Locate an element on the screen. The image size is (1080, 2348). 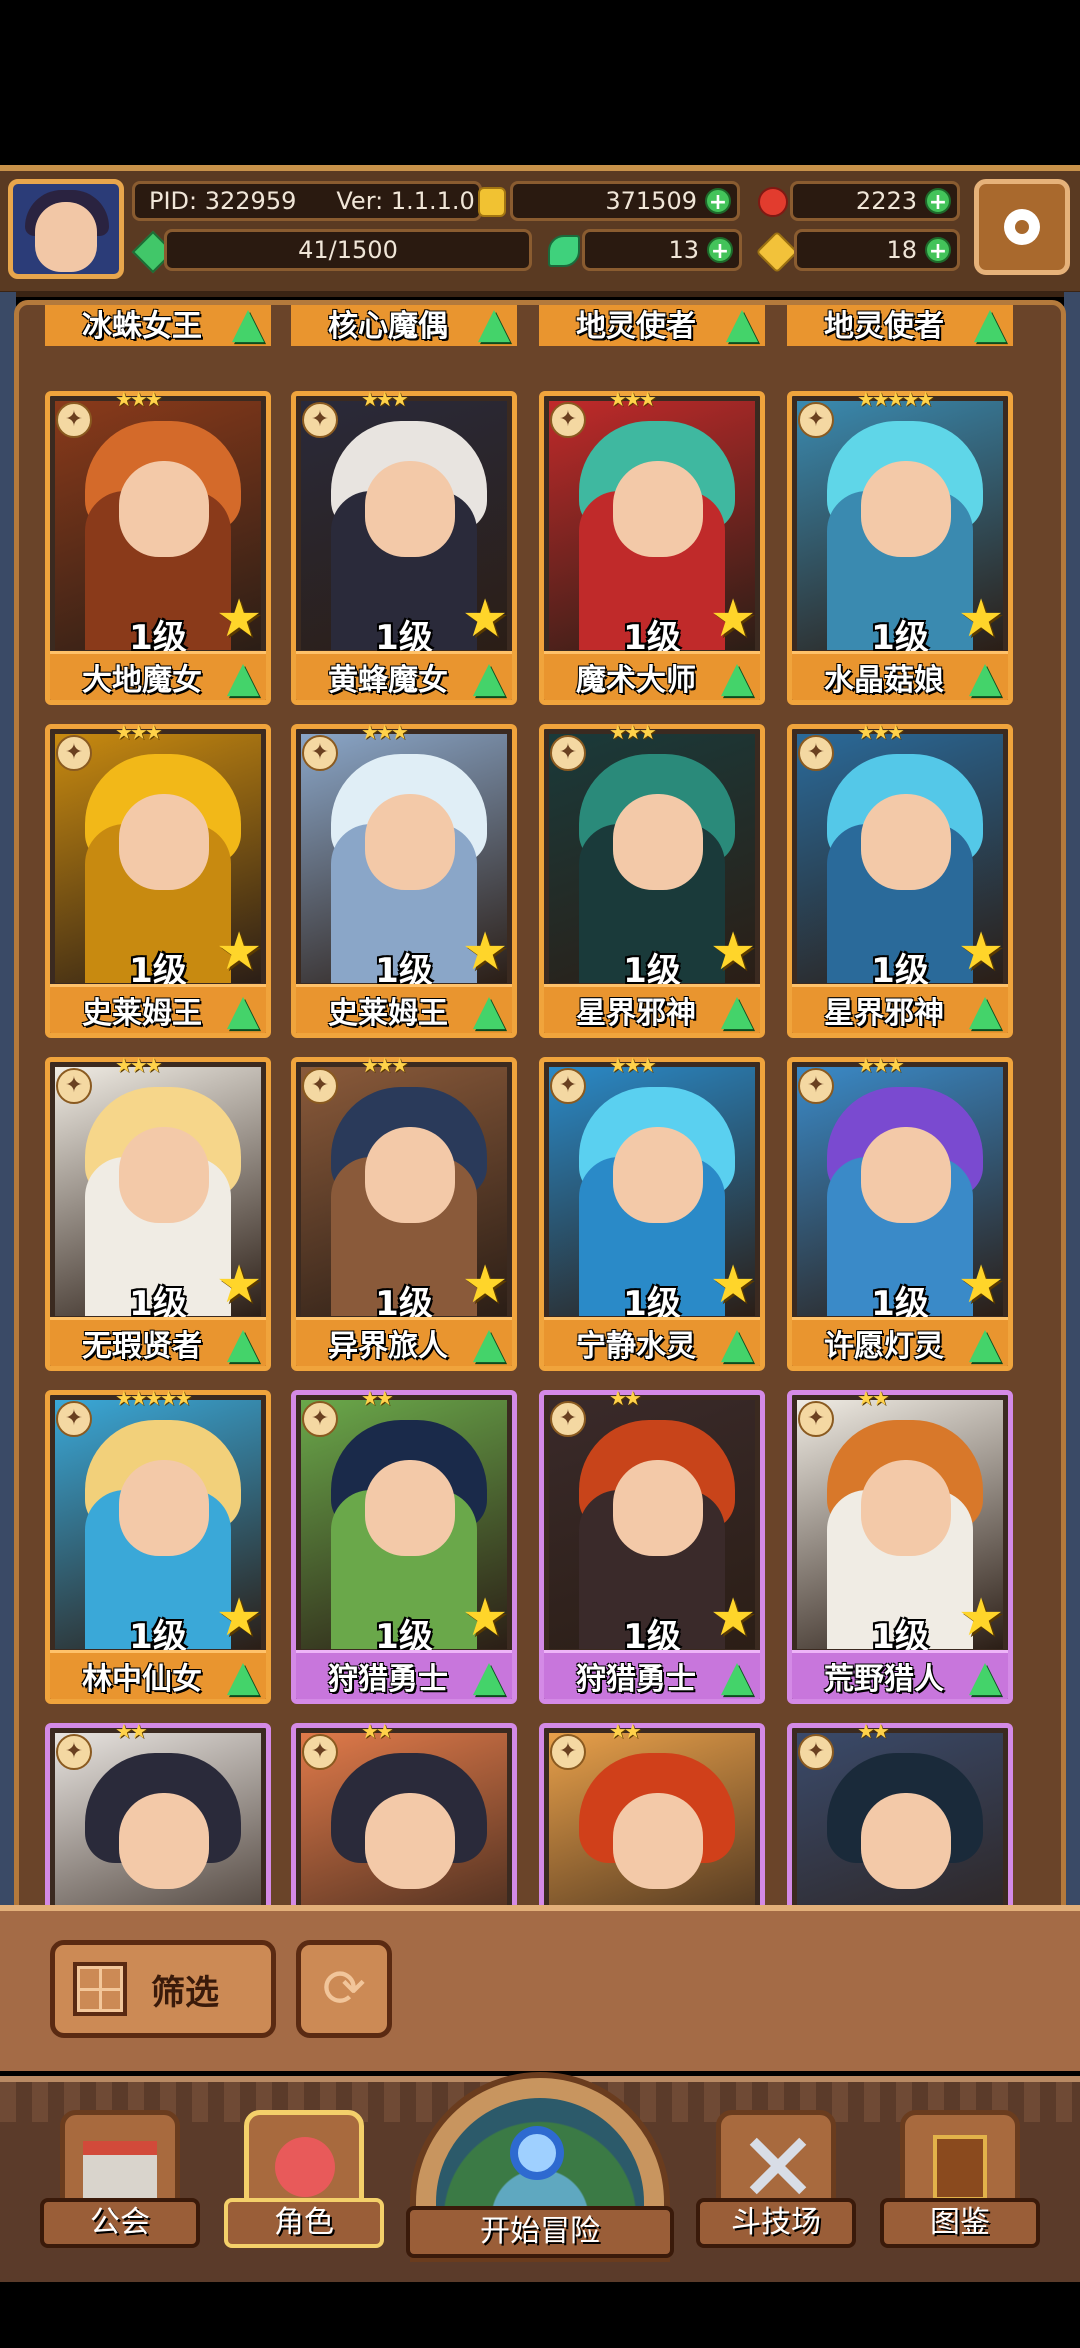
card-name: 异界旅人 is located at coordinates (388, 1346).